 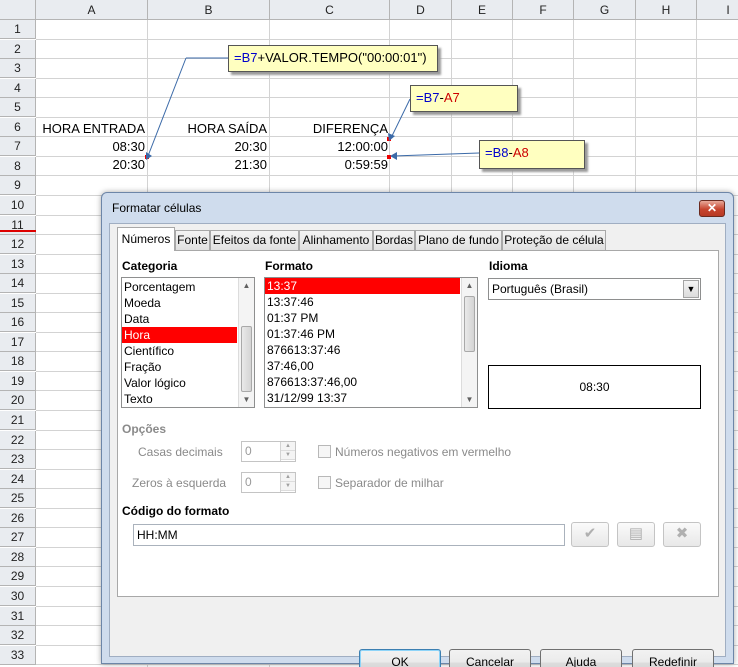 I want to click on tab-alinhamento: Alinhamento, so click(x=336, y=240).